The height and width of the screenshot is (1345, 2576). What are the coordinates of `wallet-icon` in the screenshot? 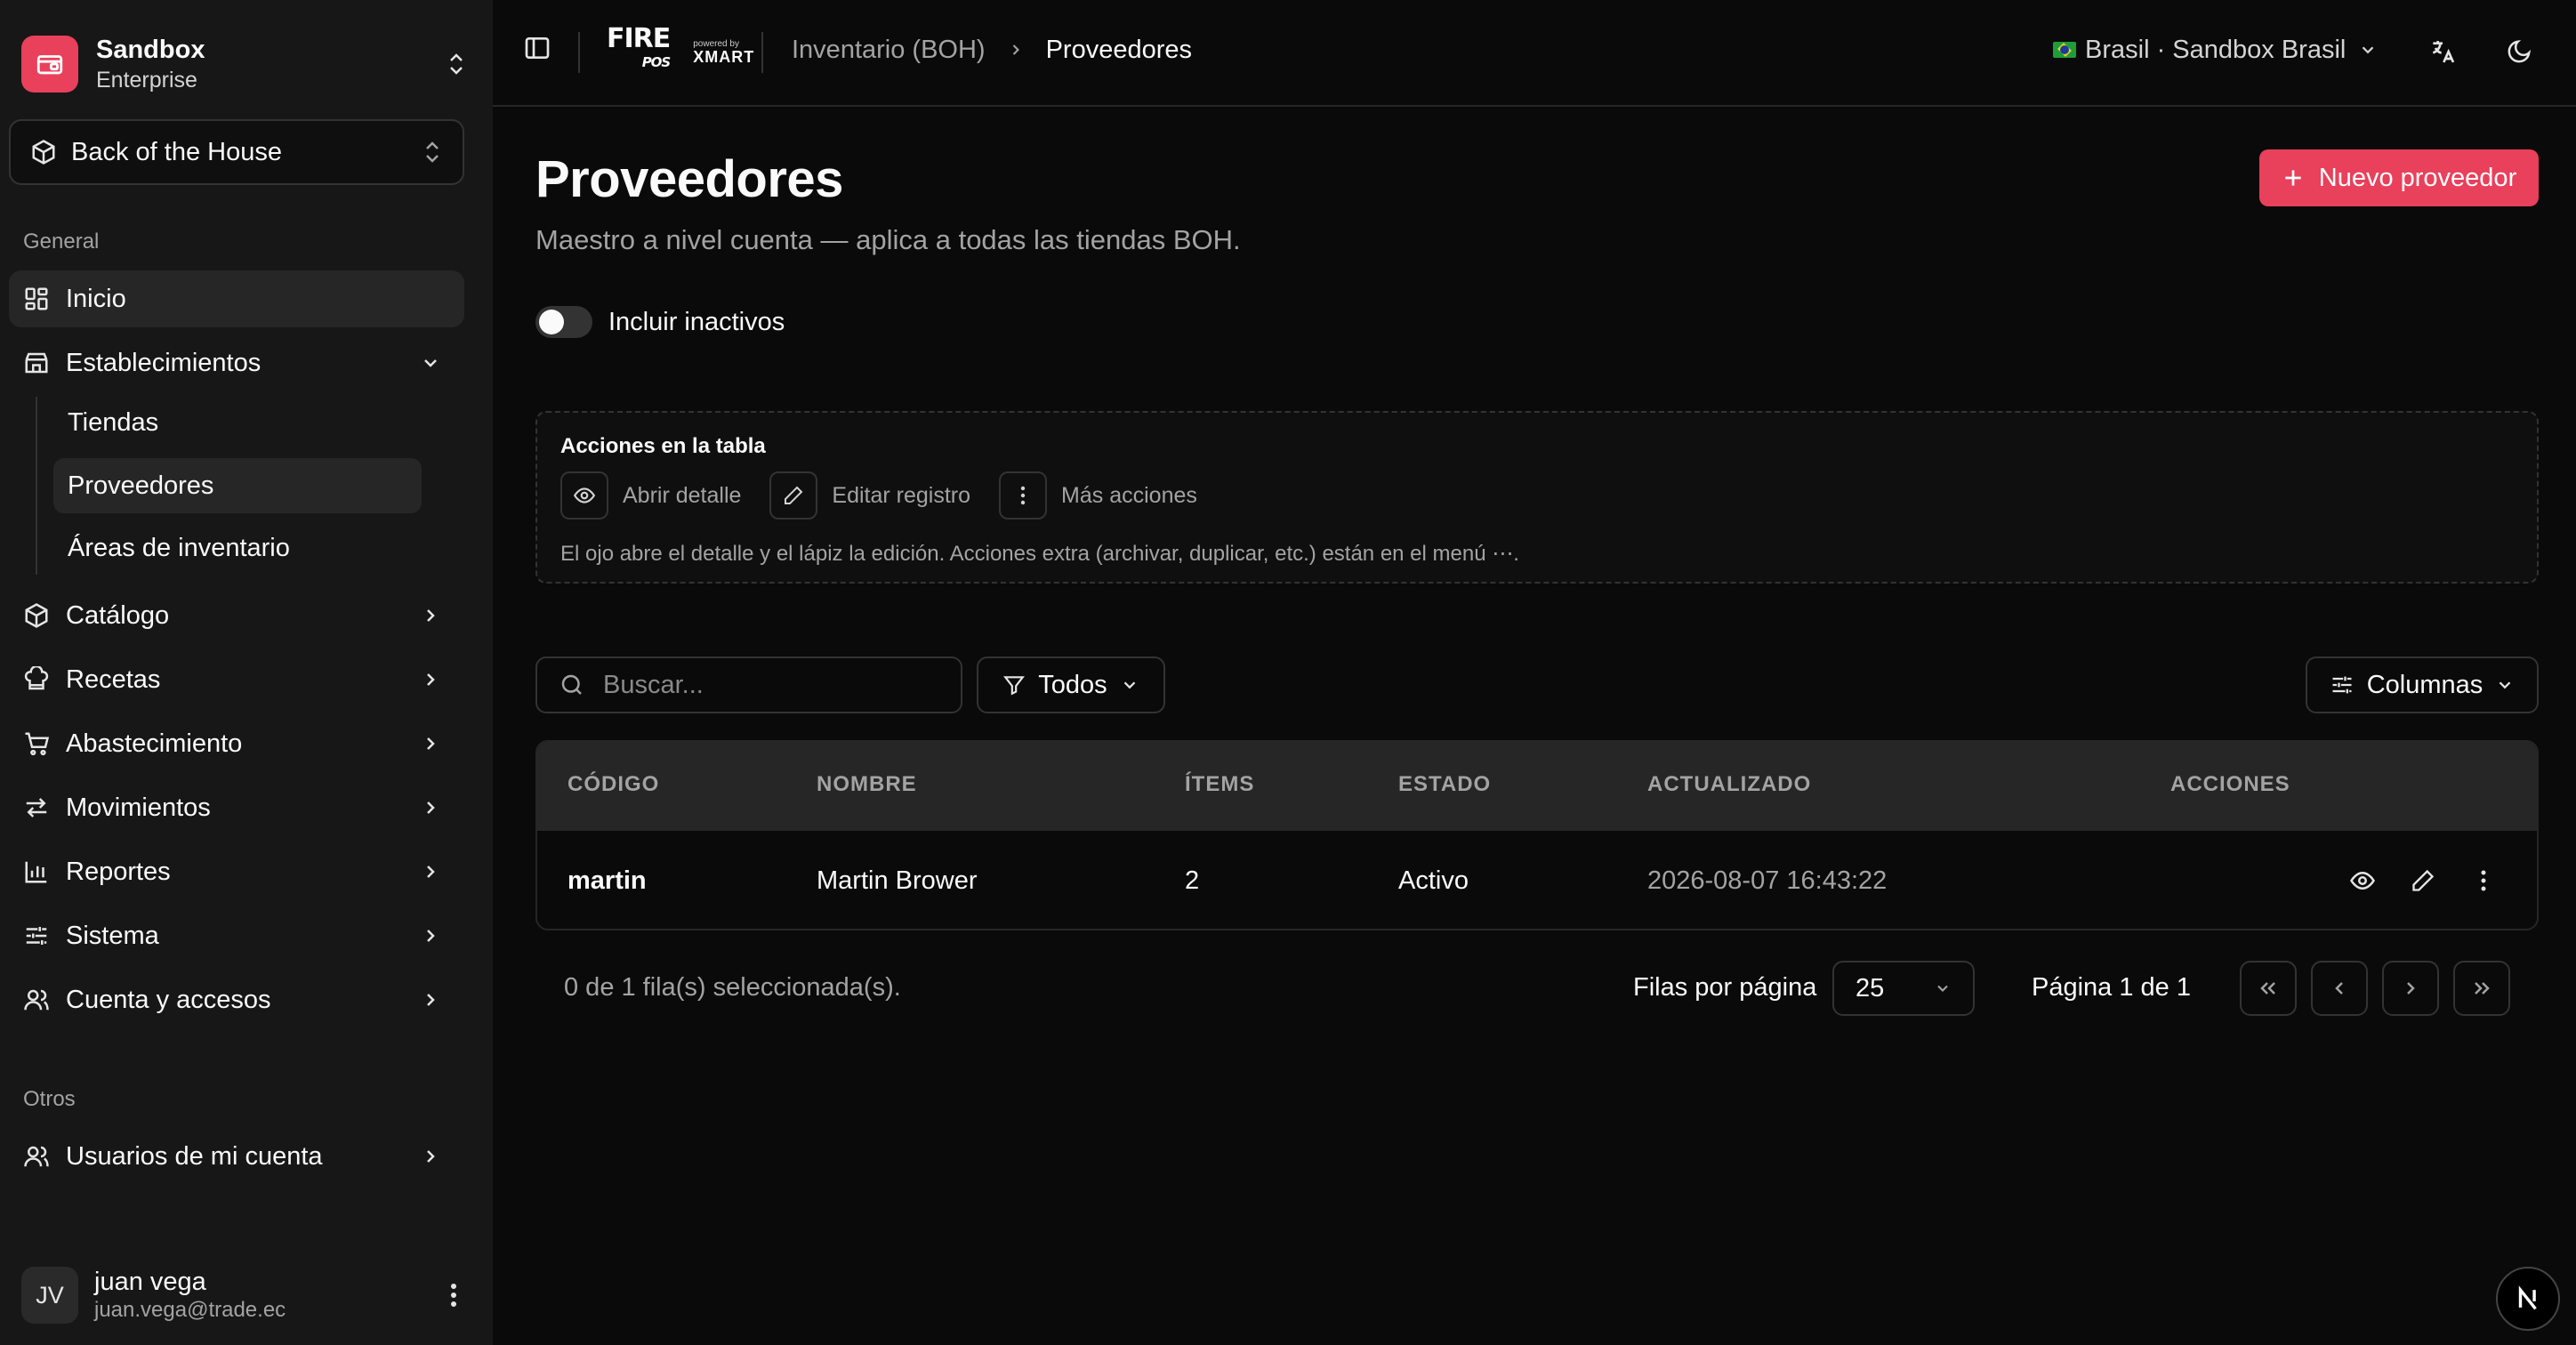 It's located at (49, 65).